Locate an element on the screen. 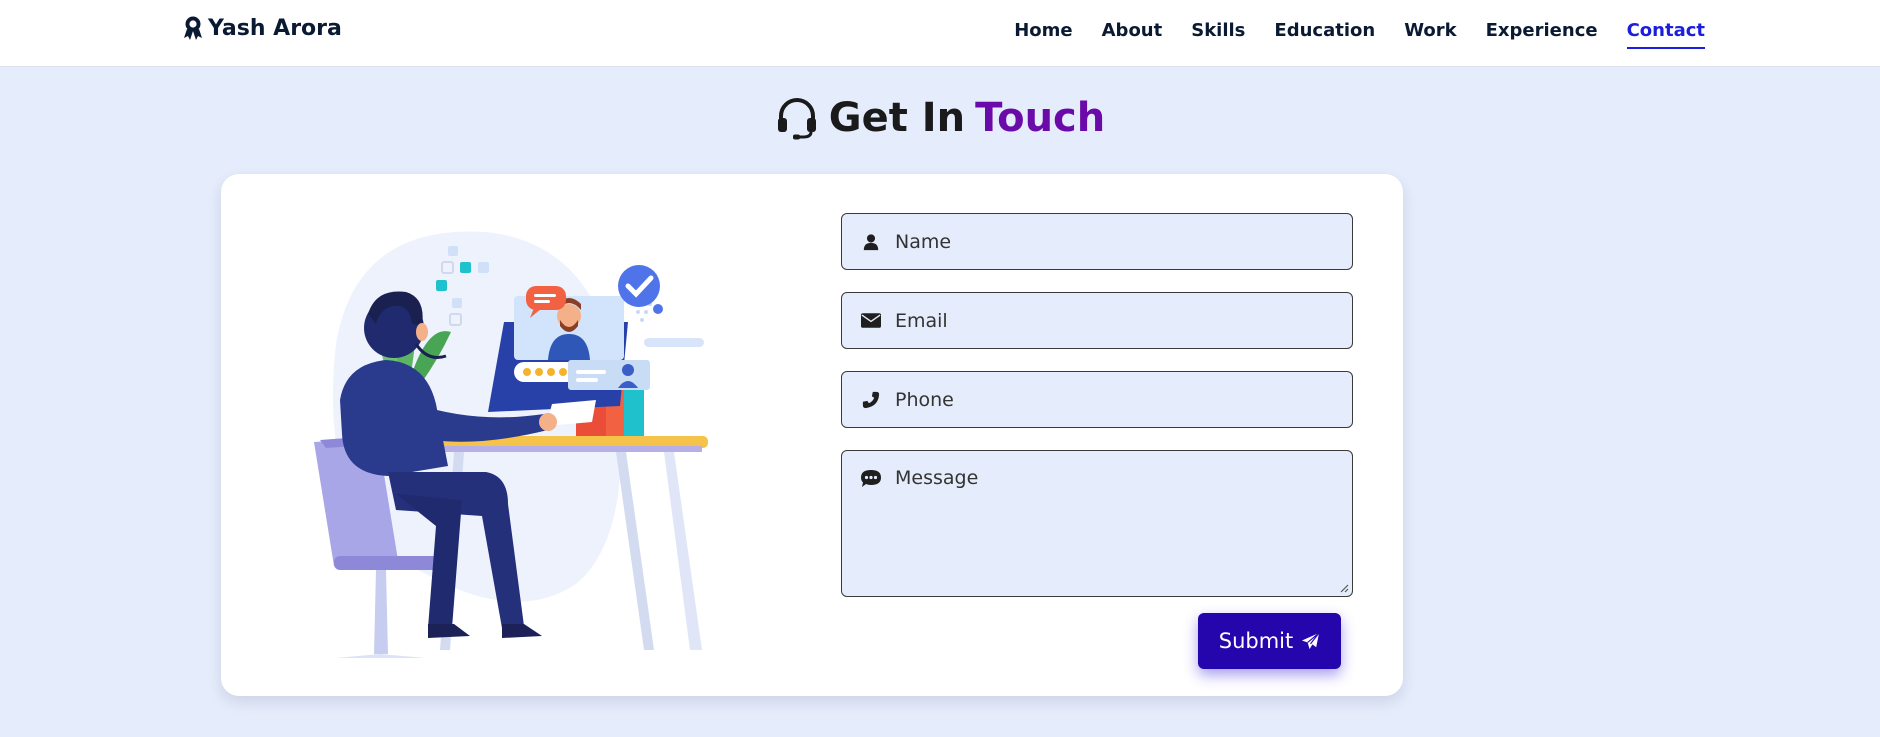  nav-skills: Skills is located at coordinates (1218, 34).